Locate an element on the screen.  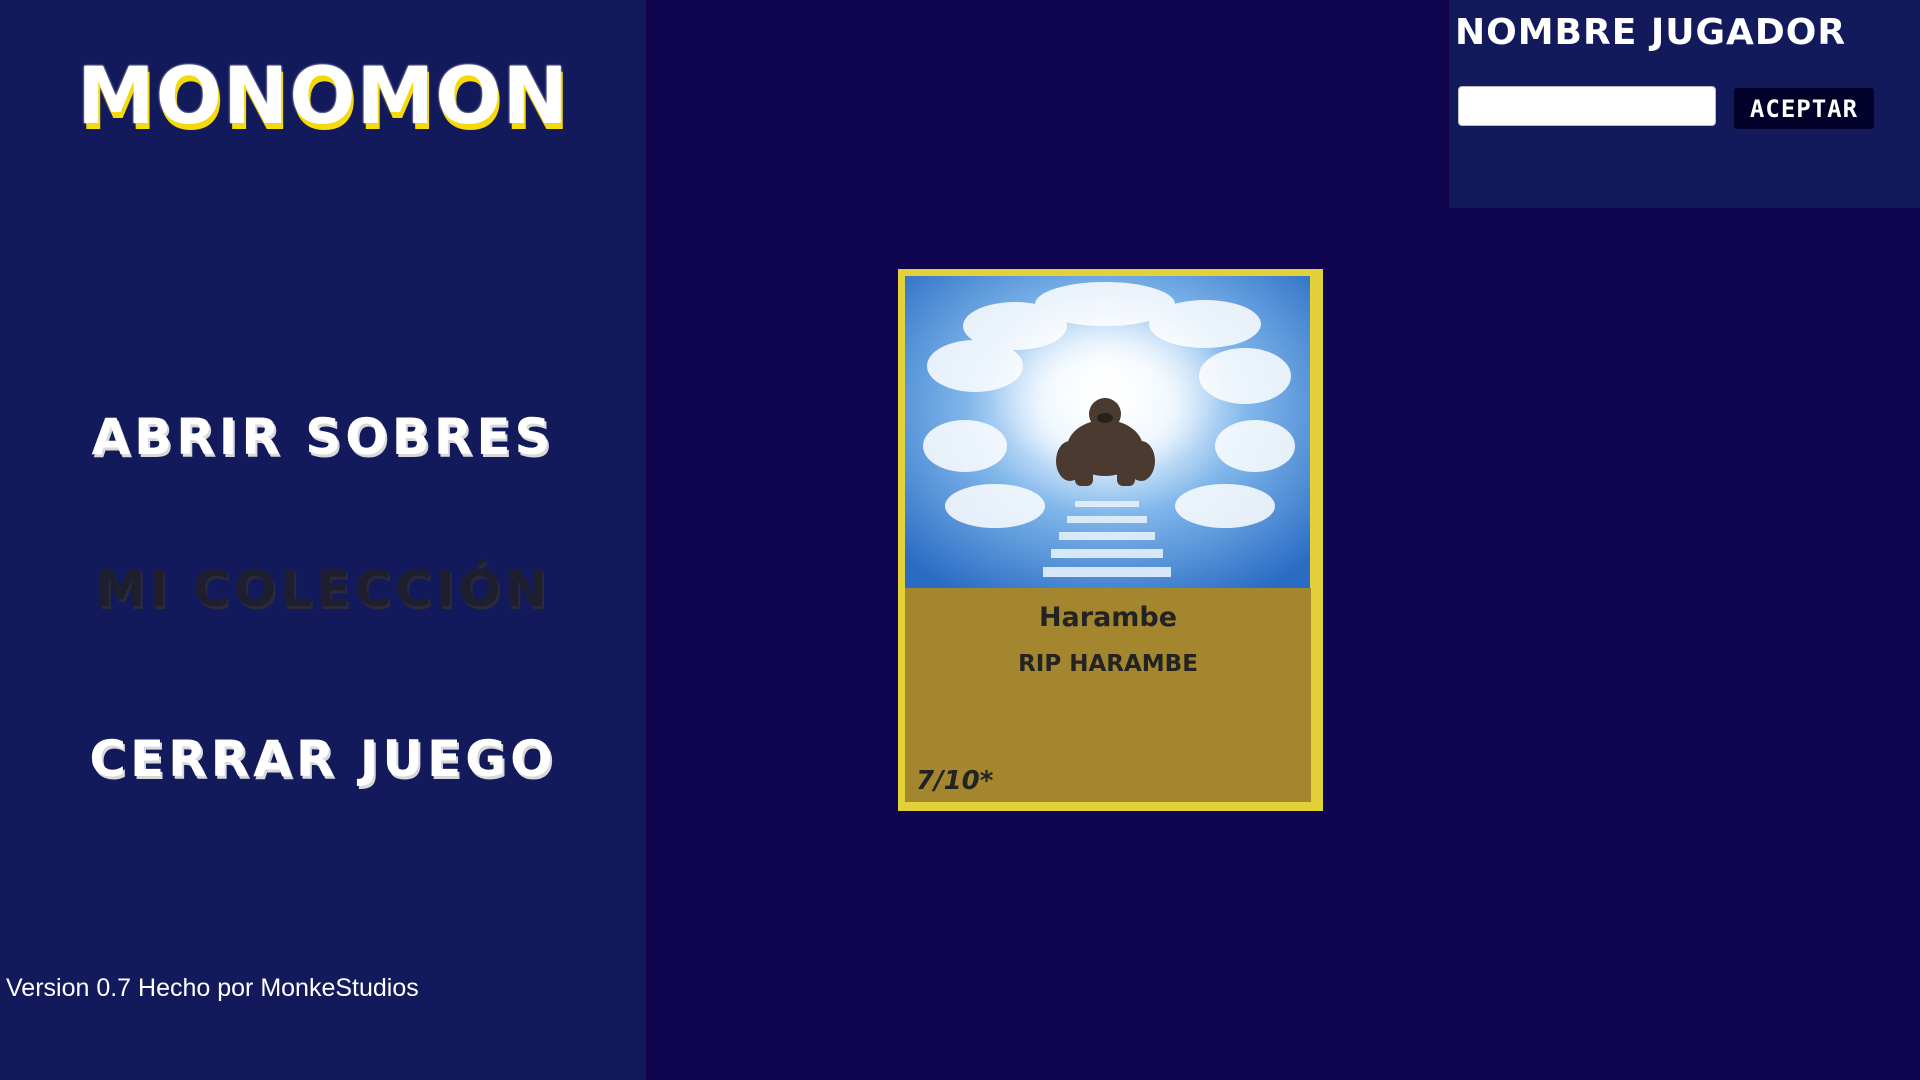
card-rating: 7/10* is located at coordinates (955, 781).